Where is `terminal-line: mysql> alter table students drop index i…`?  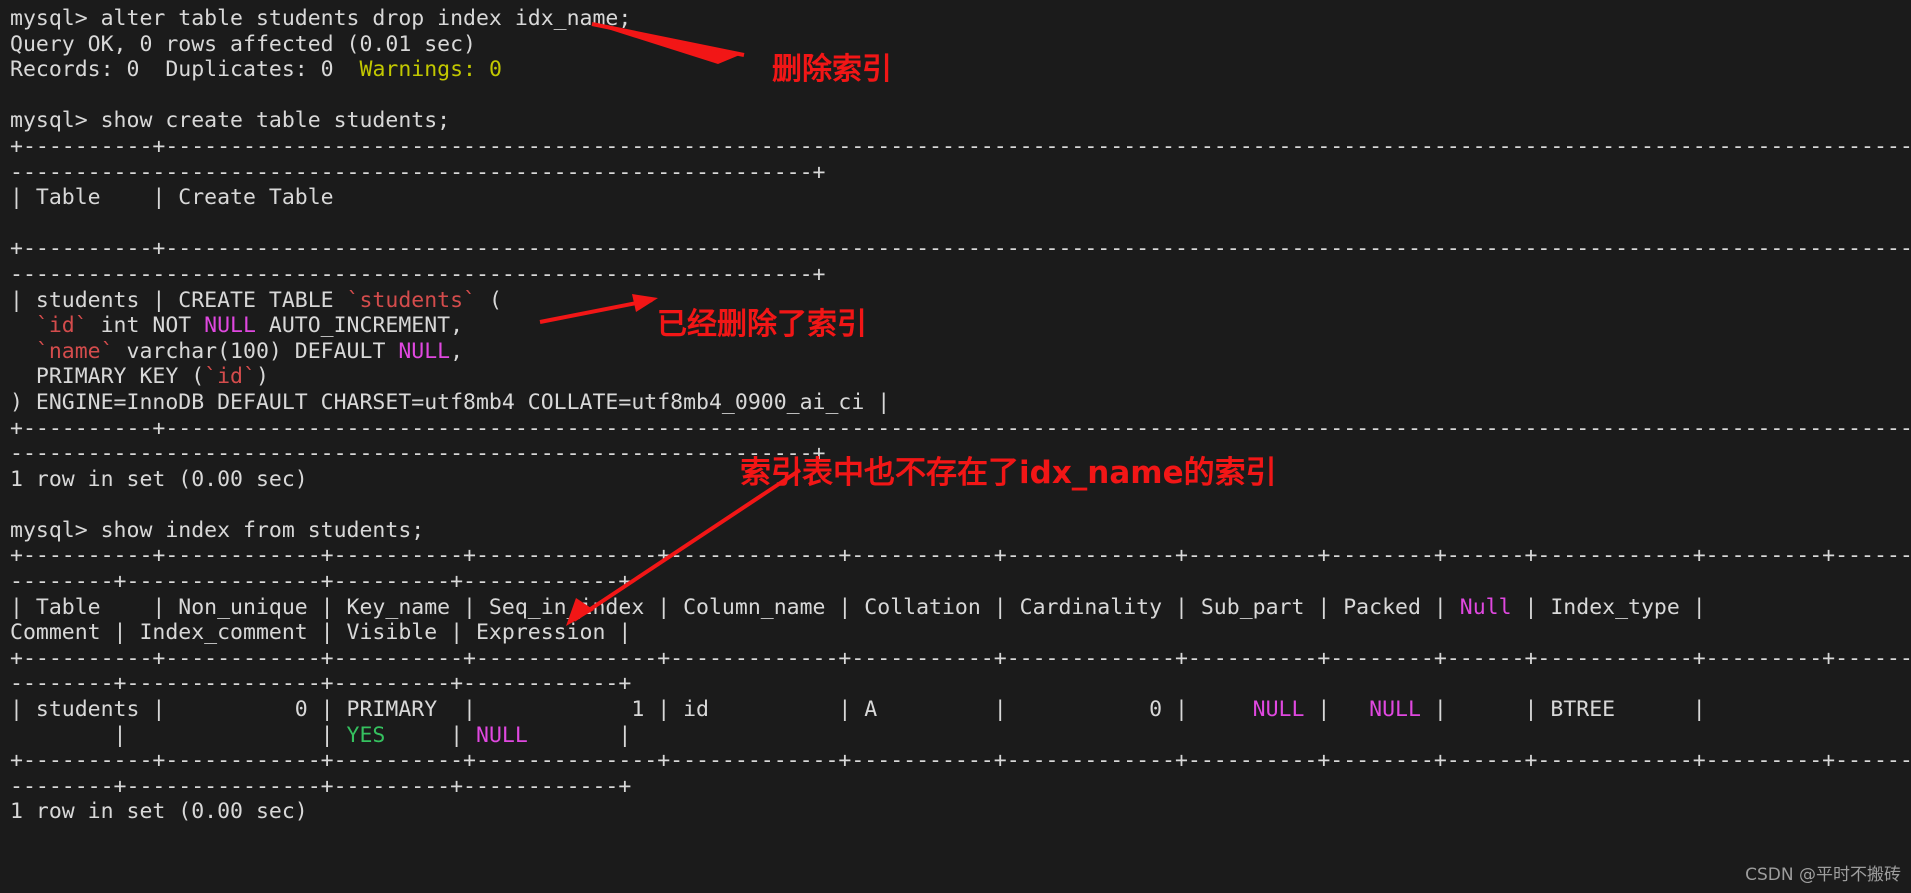
terminal-line: mysql> alter table students drop index i… is located at coordinates (960, 19).